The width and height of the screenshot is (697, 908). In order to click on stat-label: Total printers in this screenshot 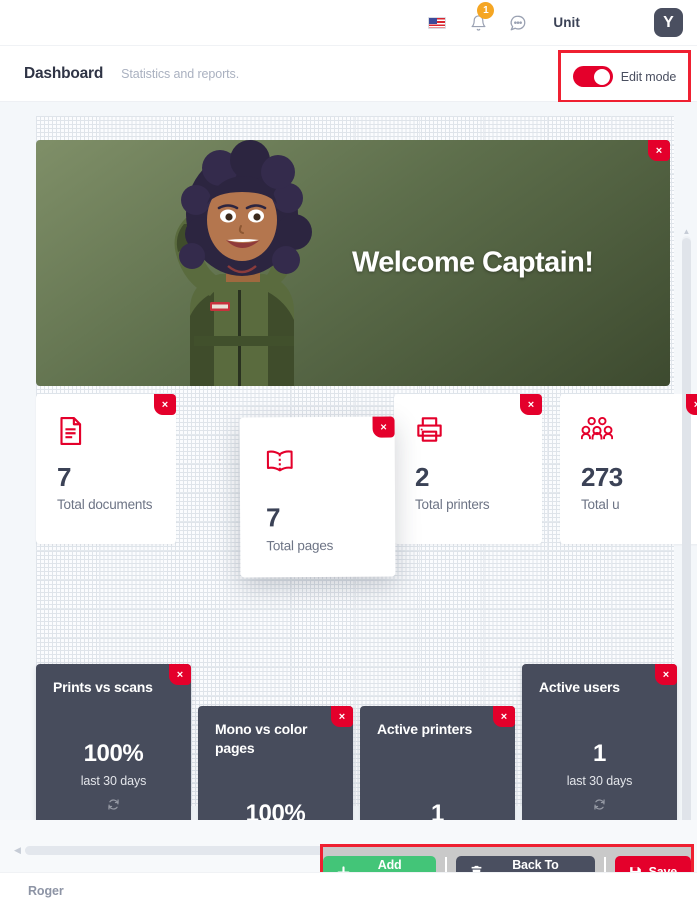, I will do `click(452, 504)`.